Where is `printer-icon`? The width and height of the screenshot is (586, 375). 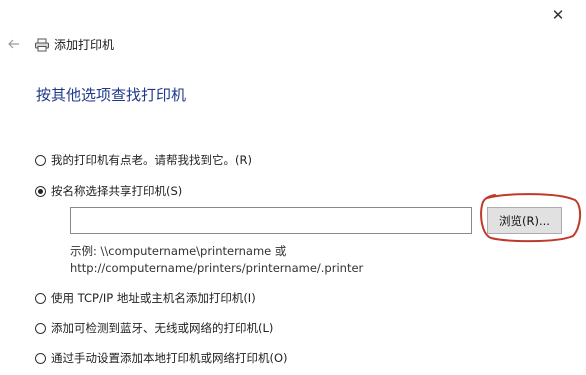
printer-icon is located at coordinates (42, 45).